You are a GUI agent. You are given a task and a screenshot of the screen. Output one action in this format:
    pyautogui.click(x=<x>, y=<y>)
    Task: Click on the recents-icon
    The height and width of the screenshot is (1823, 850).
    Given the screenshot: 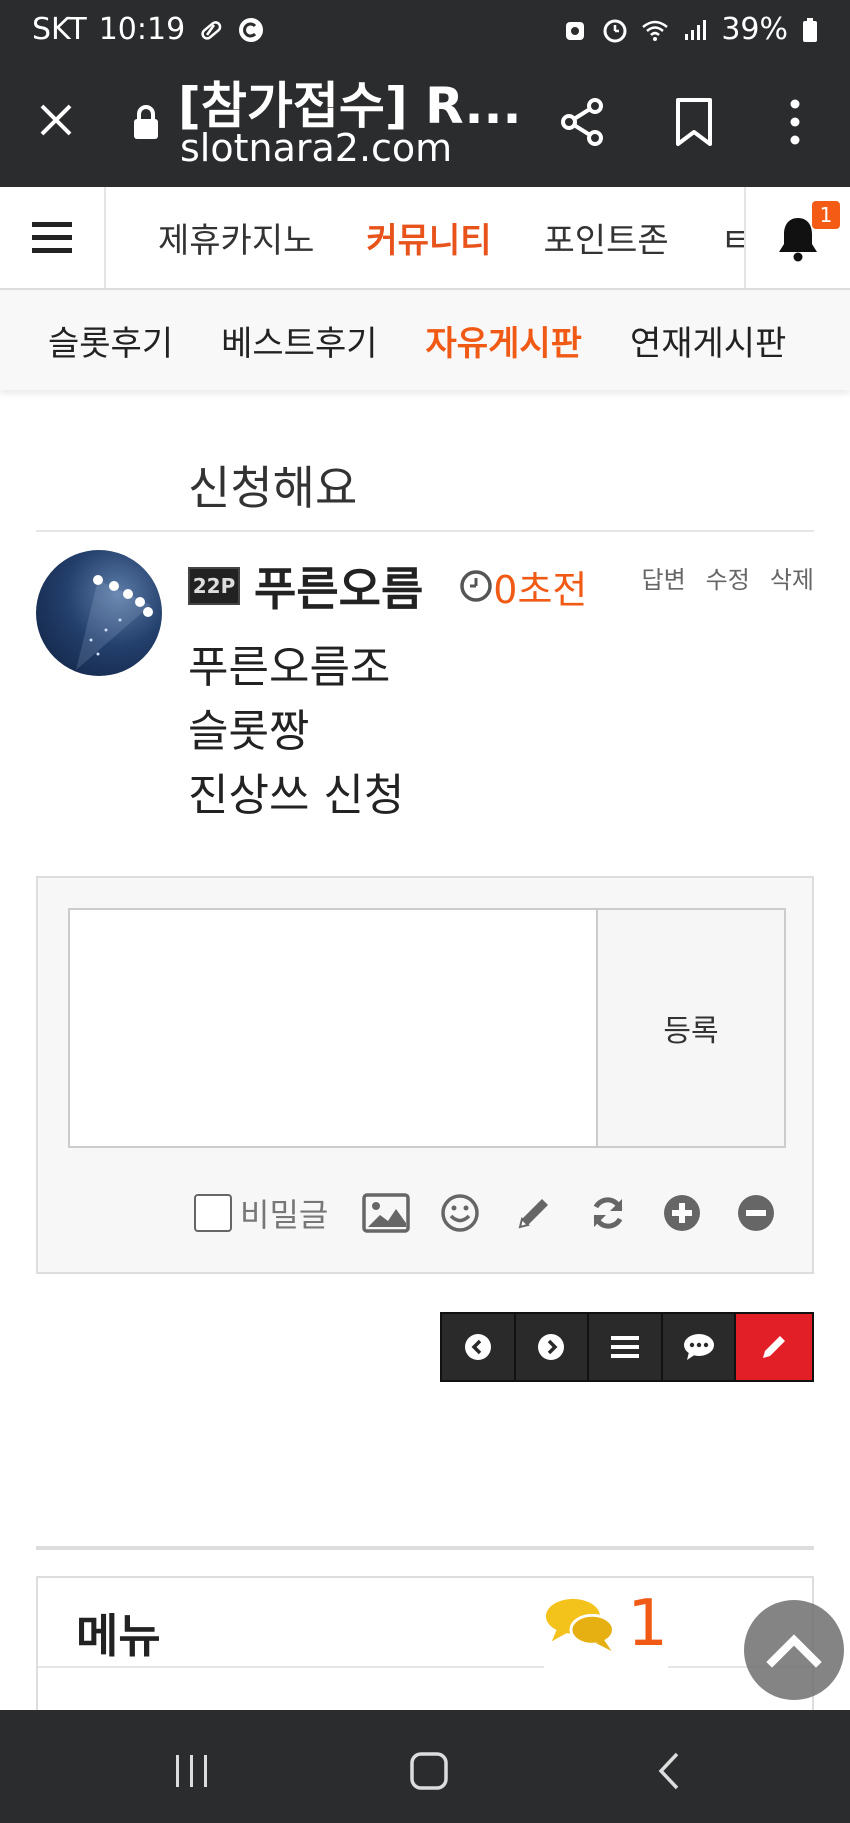 What is the action you would take?
    pyautogui.click(x=191, y=1771)
    